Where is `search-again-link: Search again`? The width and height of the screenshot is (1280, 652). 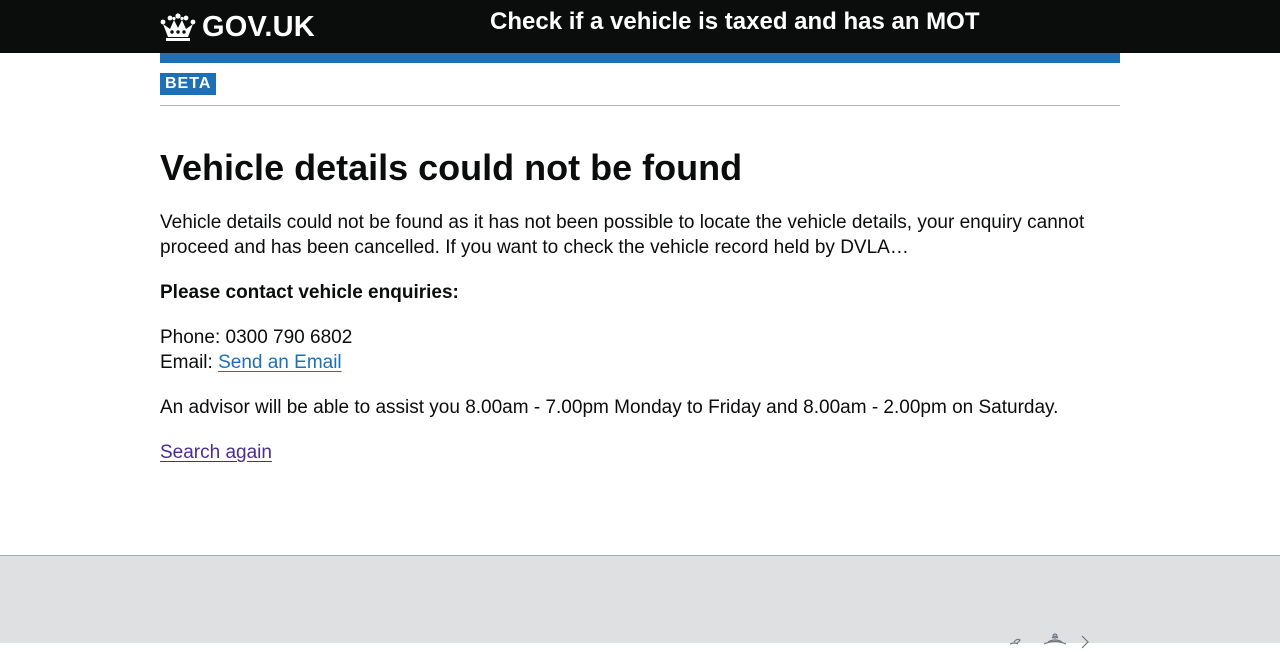
search-again-link: Search again is located at coordinates (216, 452).